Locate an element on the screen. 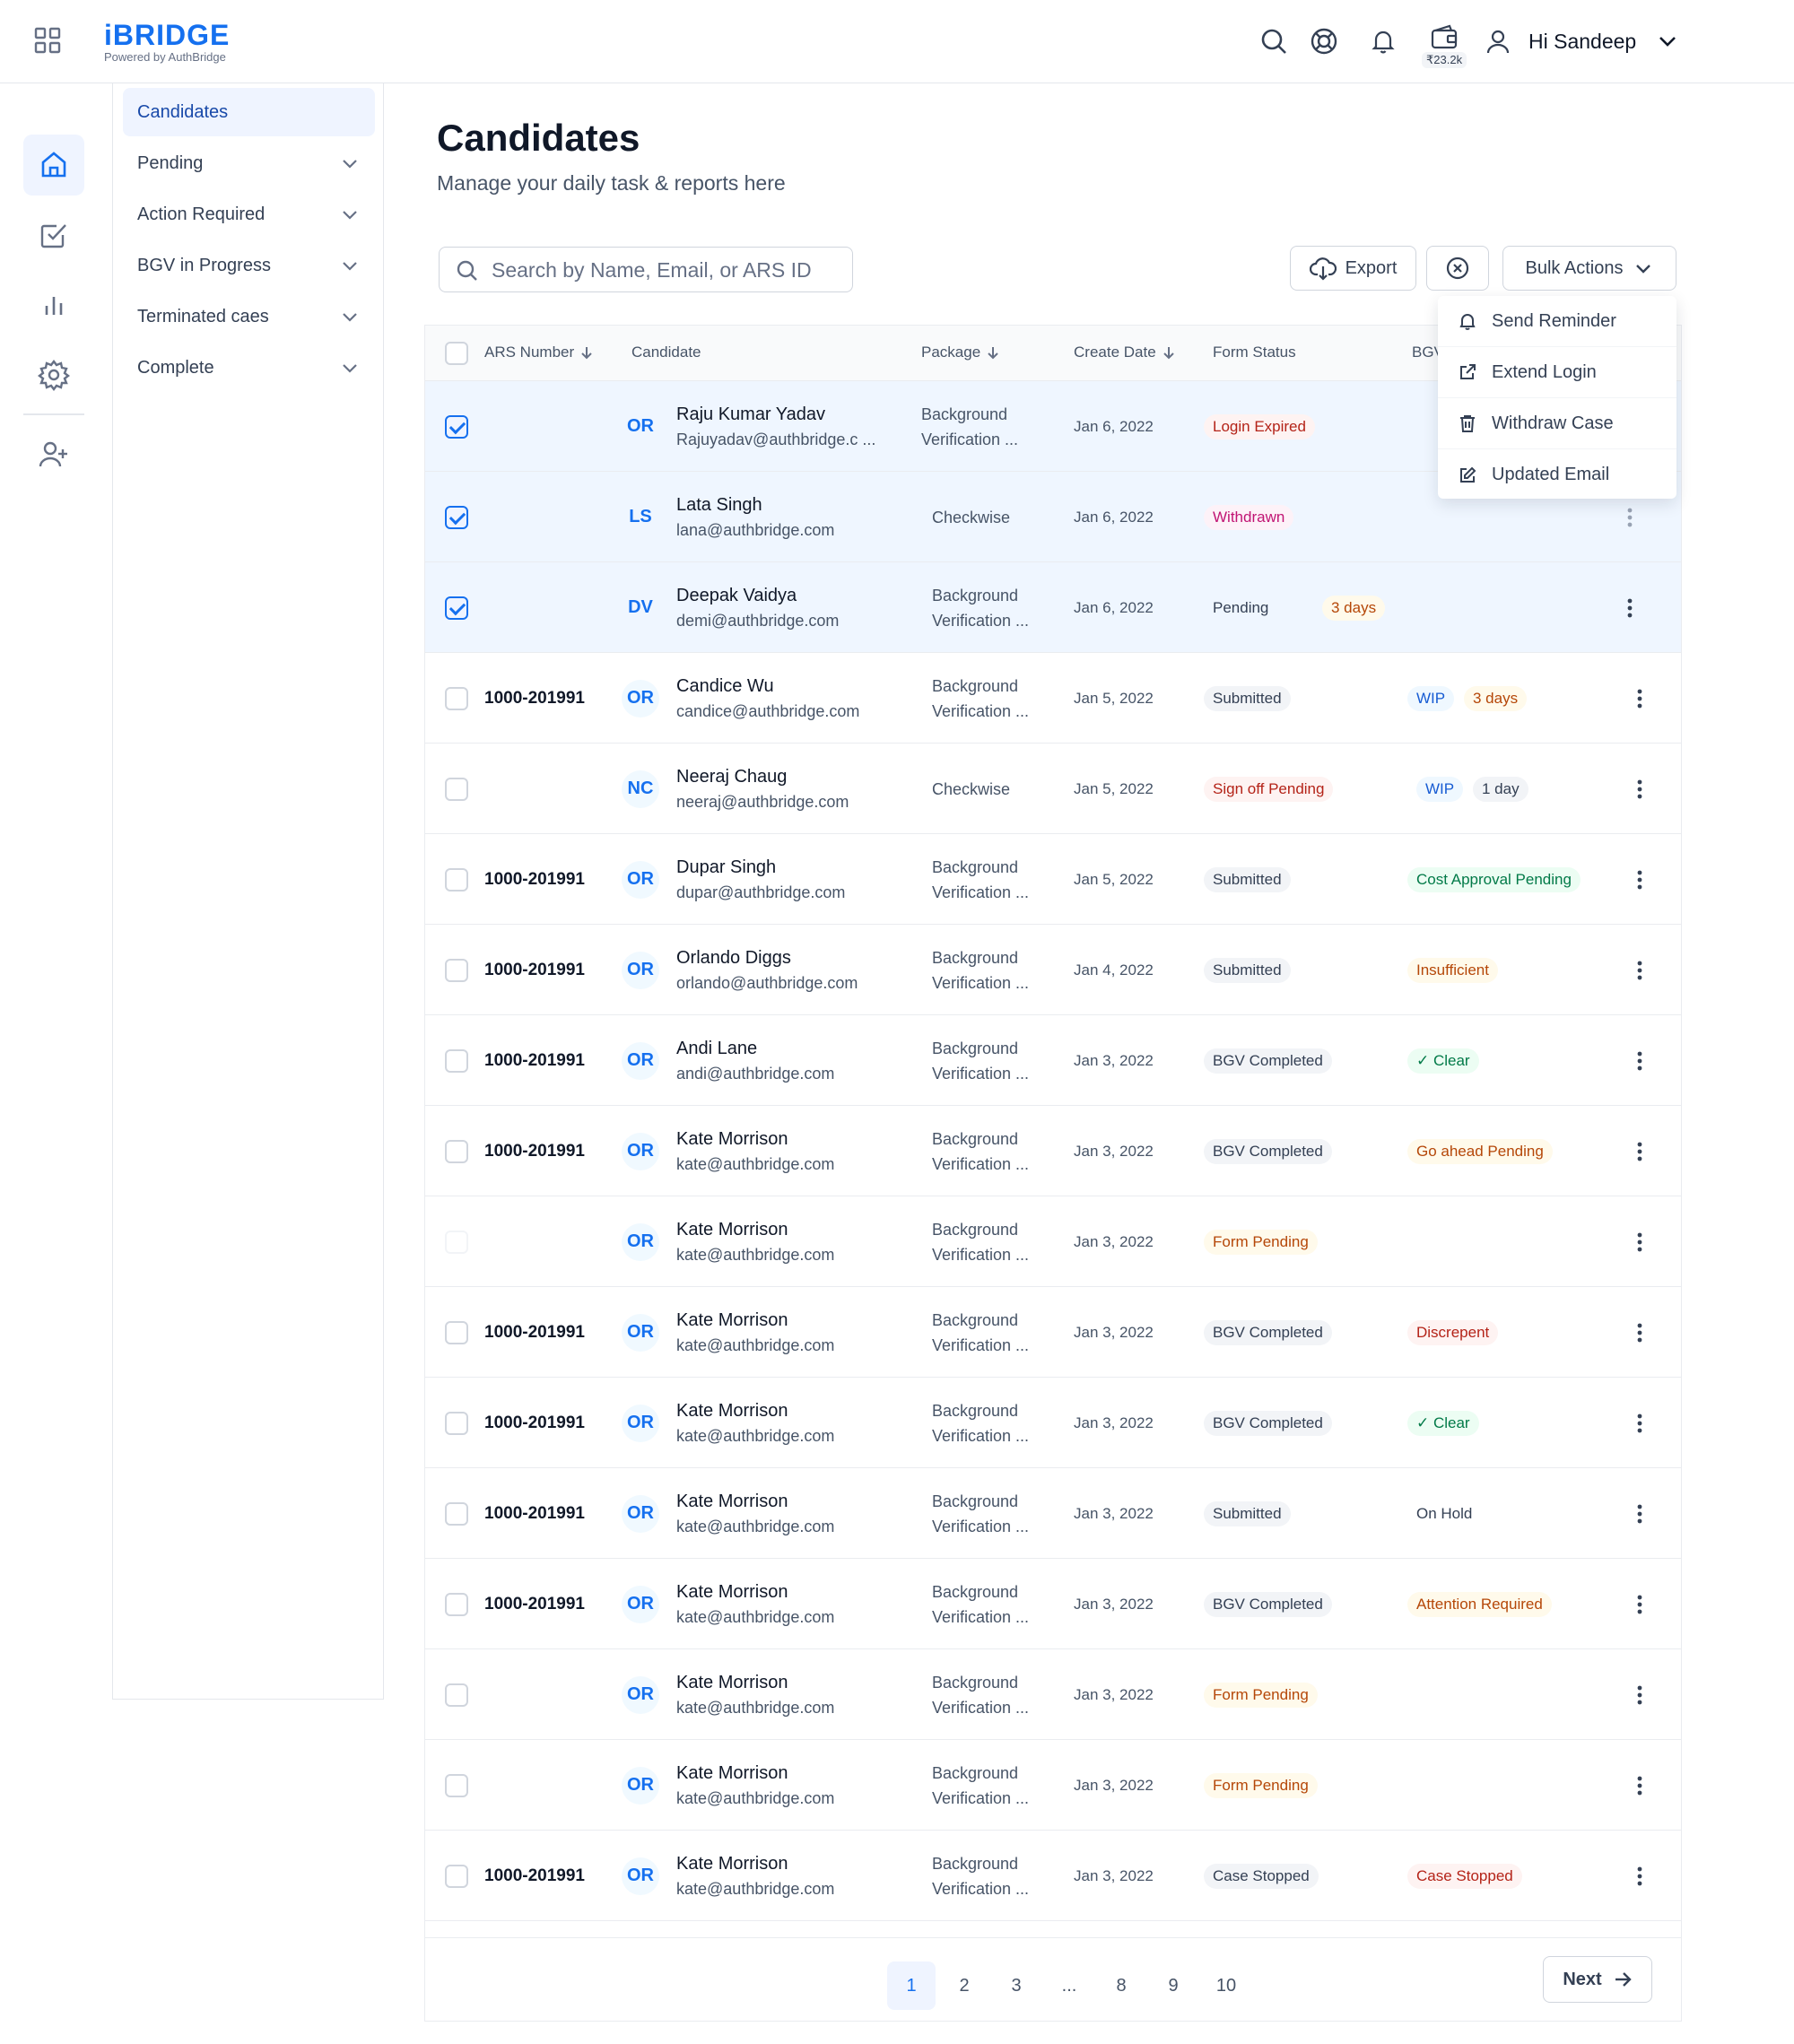 The height and width of the screenshot is (2044, 1794). clear-selection-button is located at coordinates (1457, 269).